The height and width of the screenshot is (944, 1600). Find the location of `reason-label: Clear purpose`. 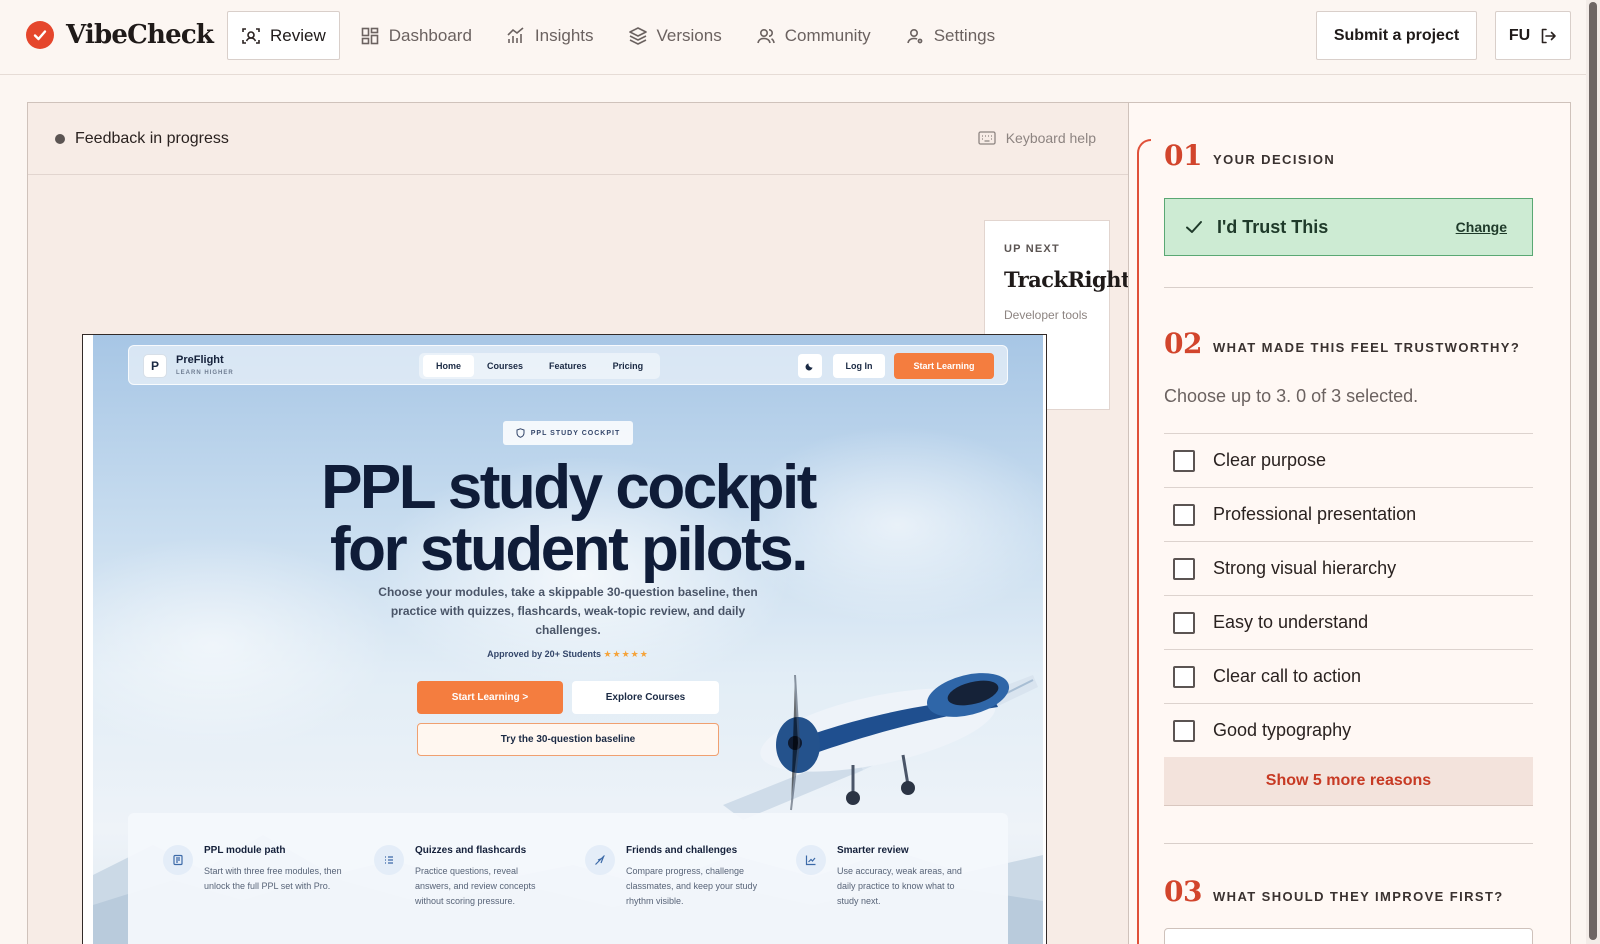

reason-label: Clear purpose is located at coordinates (1270, 460).